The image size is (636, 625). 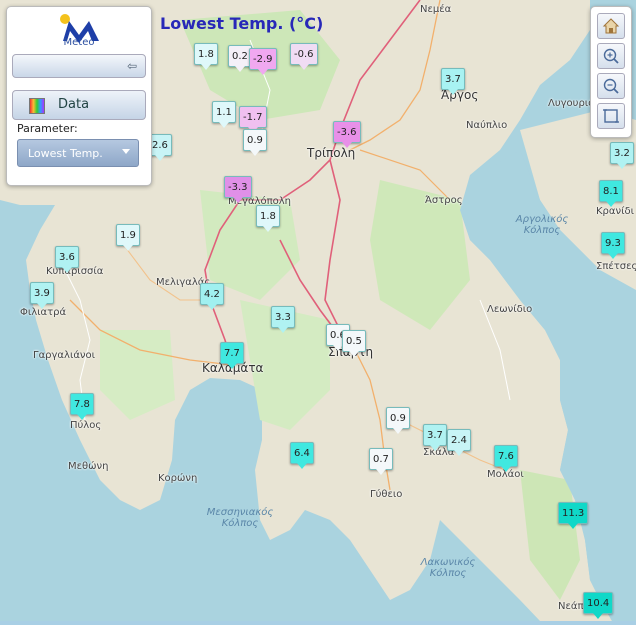 I want to click on chevron-down-icon, so click(x=126, y=151).